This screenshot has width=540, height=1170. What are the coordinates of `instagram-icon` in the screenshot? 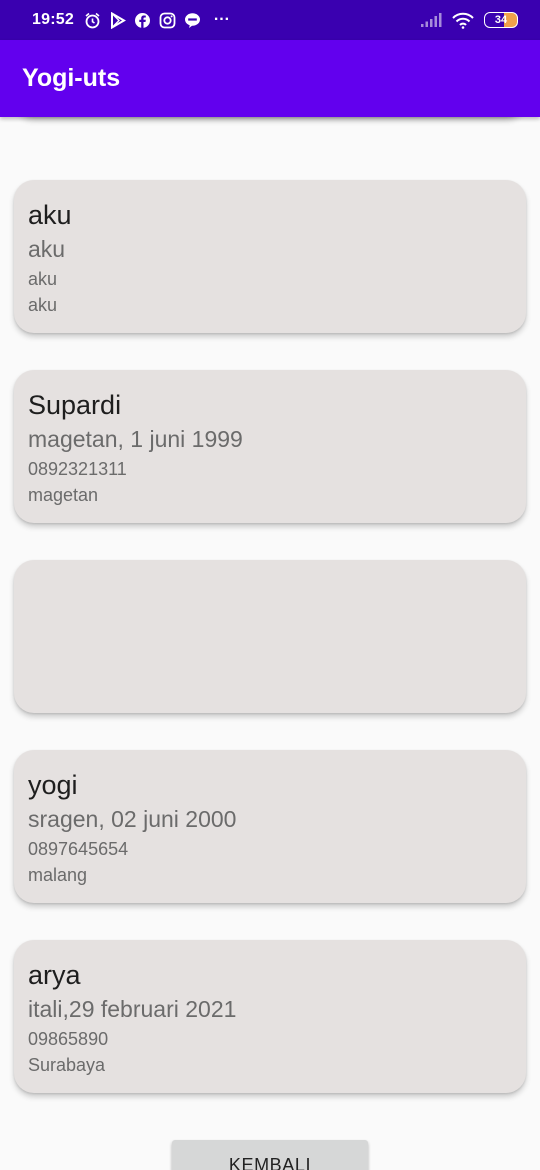 It's located at (167, 20).